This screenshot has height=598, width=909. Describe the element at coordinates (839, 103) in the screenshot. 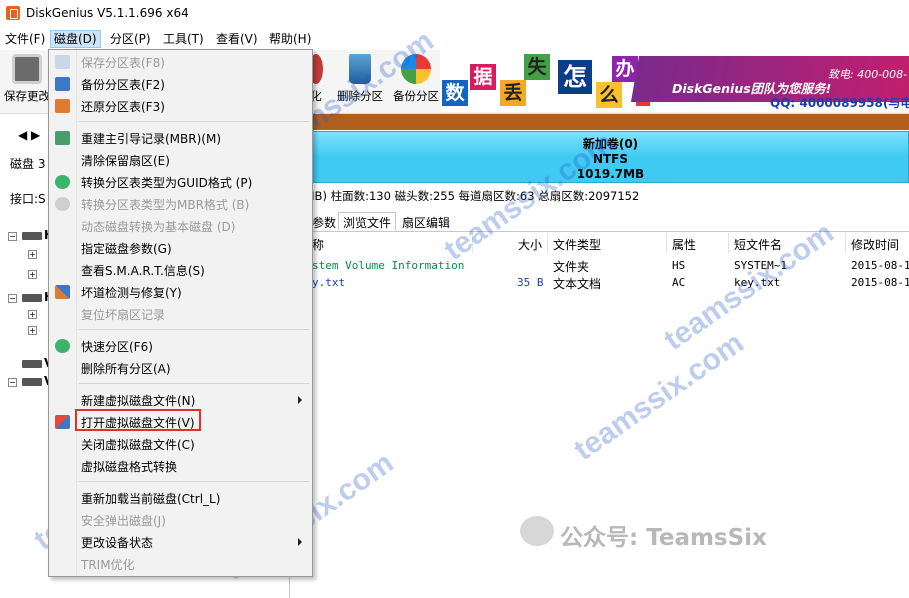

I see `banner-qq: QQ: 4000089958(与电话` at that location.